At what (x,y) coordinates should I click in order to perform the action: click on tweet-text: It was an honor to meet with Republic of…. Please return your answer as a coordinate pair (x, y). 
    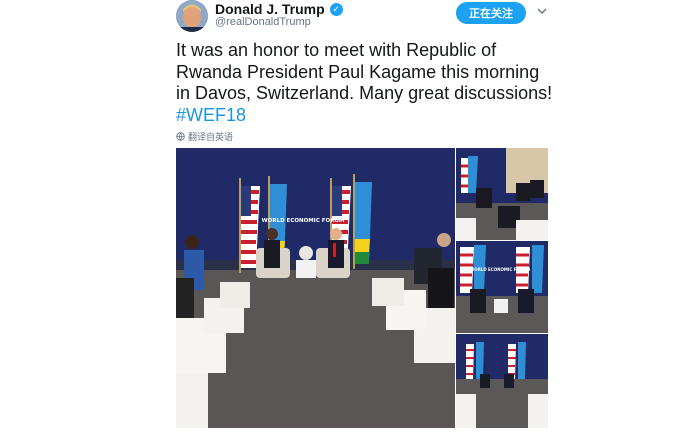
    Looking at the image, I should click on (366, 83).